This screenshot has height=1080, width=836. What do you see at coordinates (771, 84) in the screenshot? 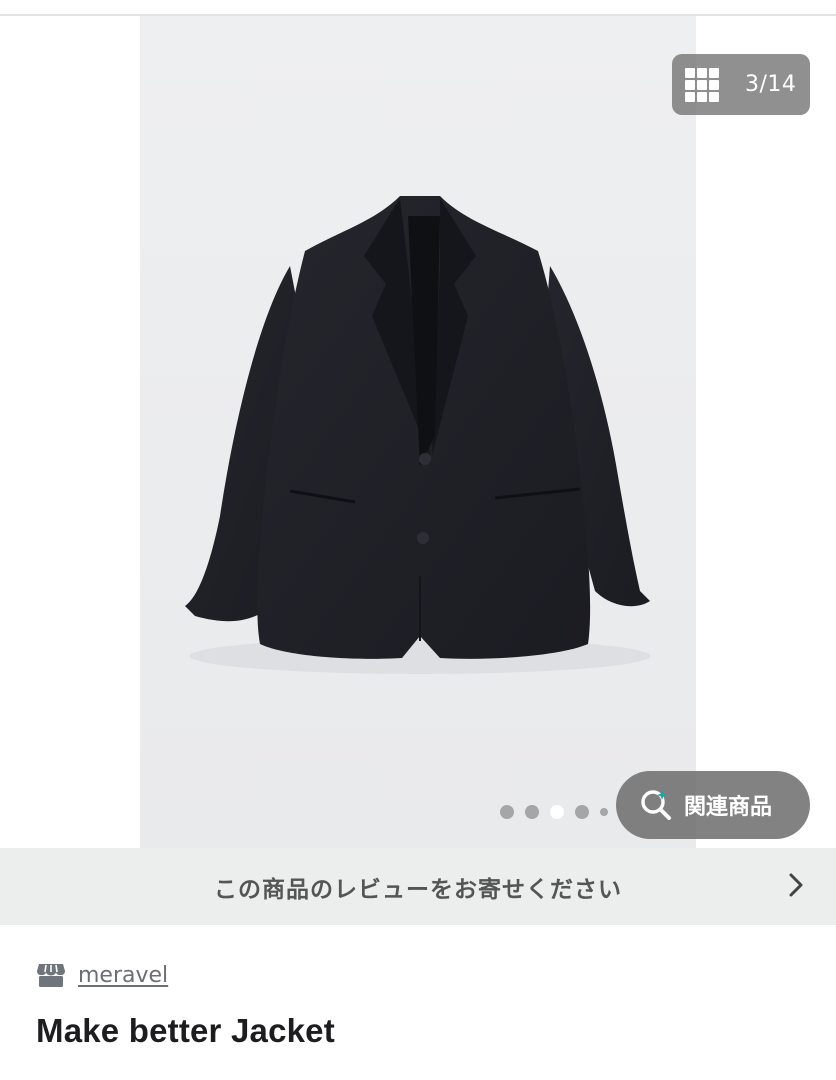
I see `image-counter: 3/14` at bounding box center [771, 84].